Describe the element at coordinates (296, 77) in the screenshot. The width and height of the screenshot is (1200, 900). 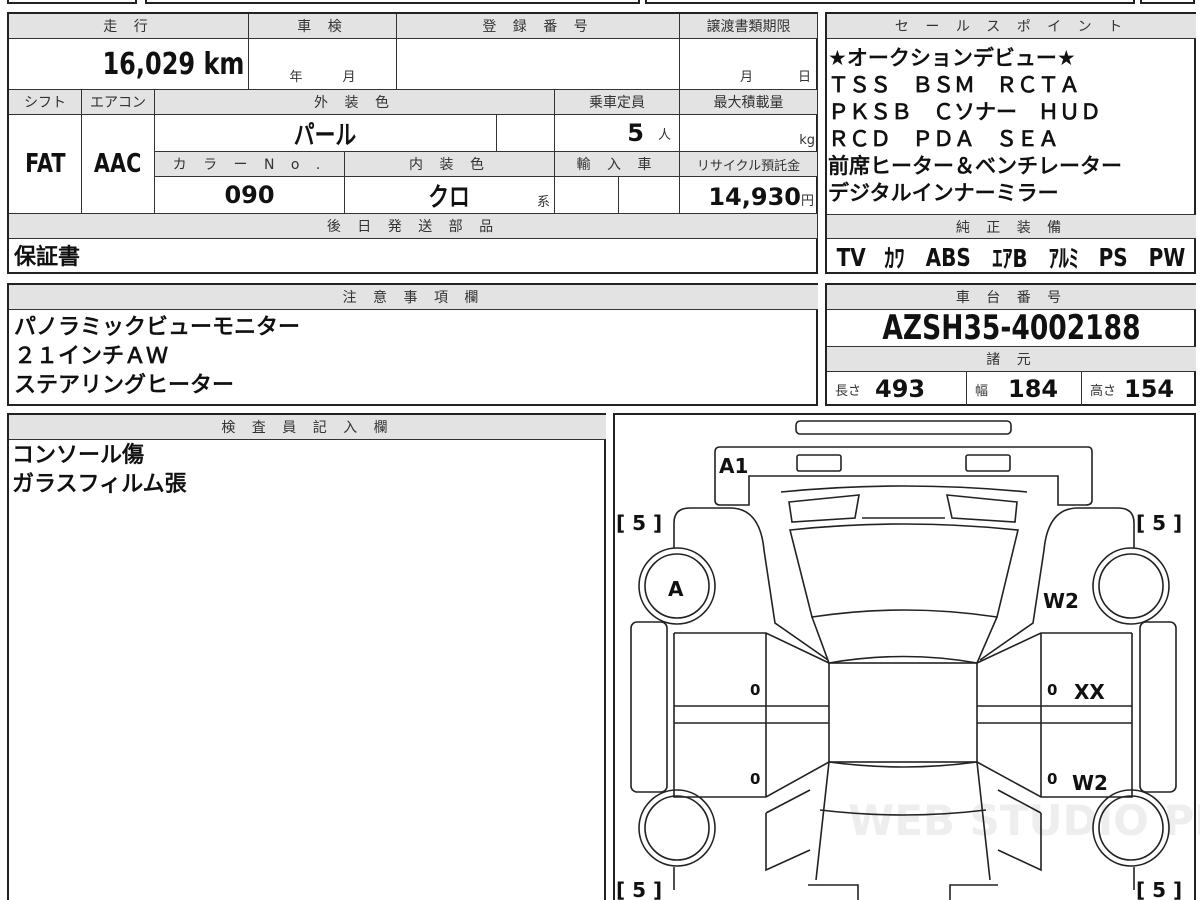
I see `year-unit: 年` at that location.